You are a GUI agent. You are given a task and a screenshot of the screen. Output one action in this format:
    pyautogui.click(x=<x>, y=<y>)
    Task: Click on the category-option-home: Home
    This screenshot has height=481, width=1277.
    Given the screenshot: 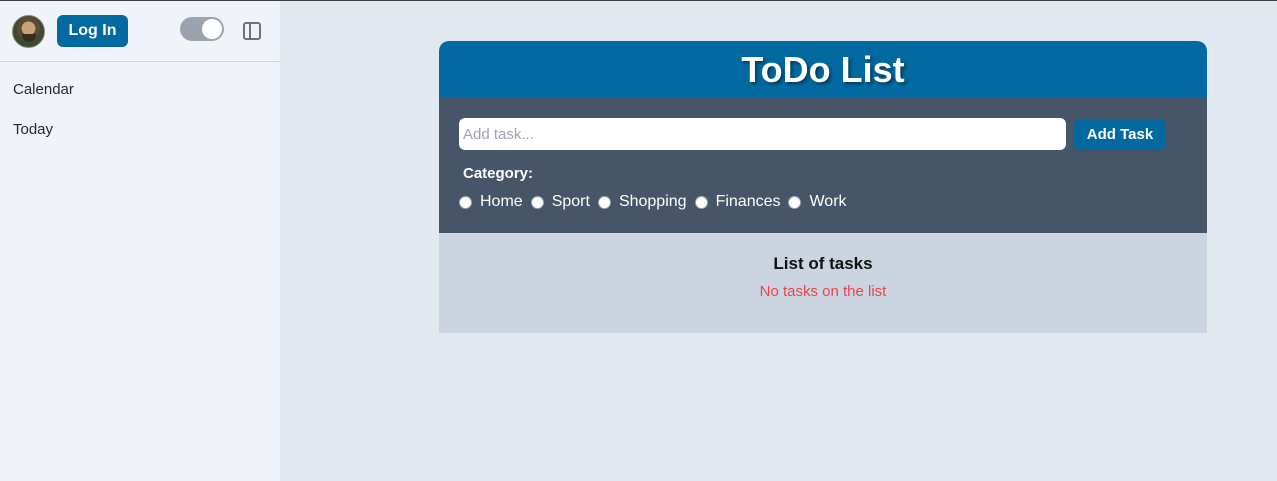 What is the action you would take?
    pyautogui.click(x=491, y=202)
    